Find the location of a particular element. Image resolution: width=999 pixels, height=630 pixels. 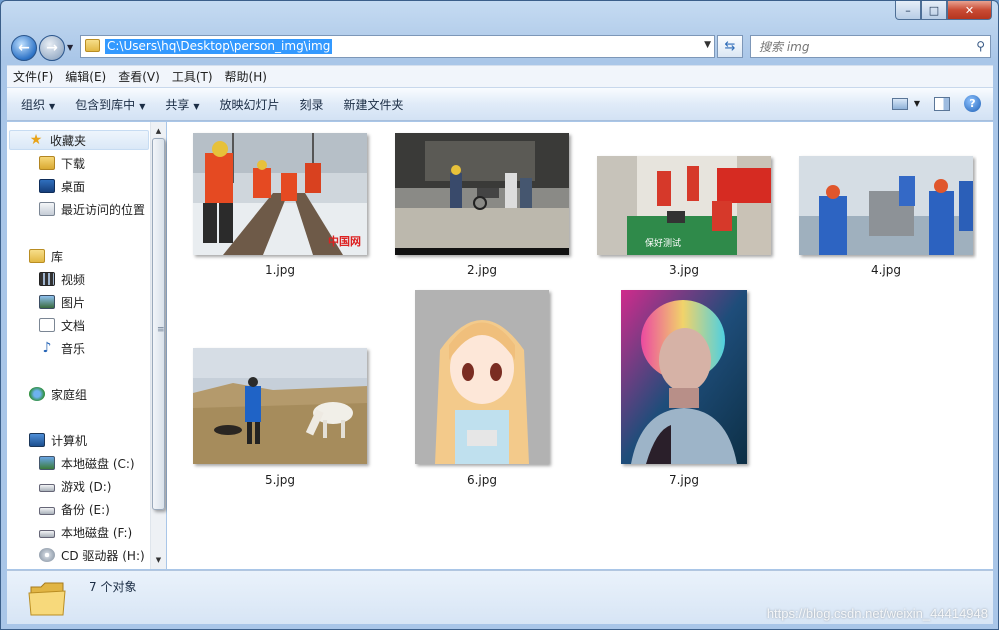

sidebar-item-documents: 文档 is located at coordinates (46, 325).